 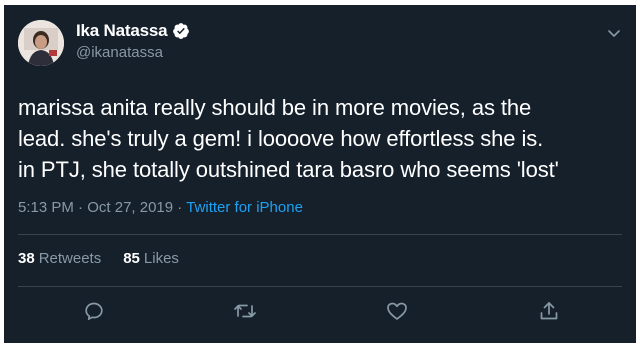 What do you see at coordinates (161, 258) in the screenshot?
I see `likes-label: Likes` at bounding box center [161, 258].